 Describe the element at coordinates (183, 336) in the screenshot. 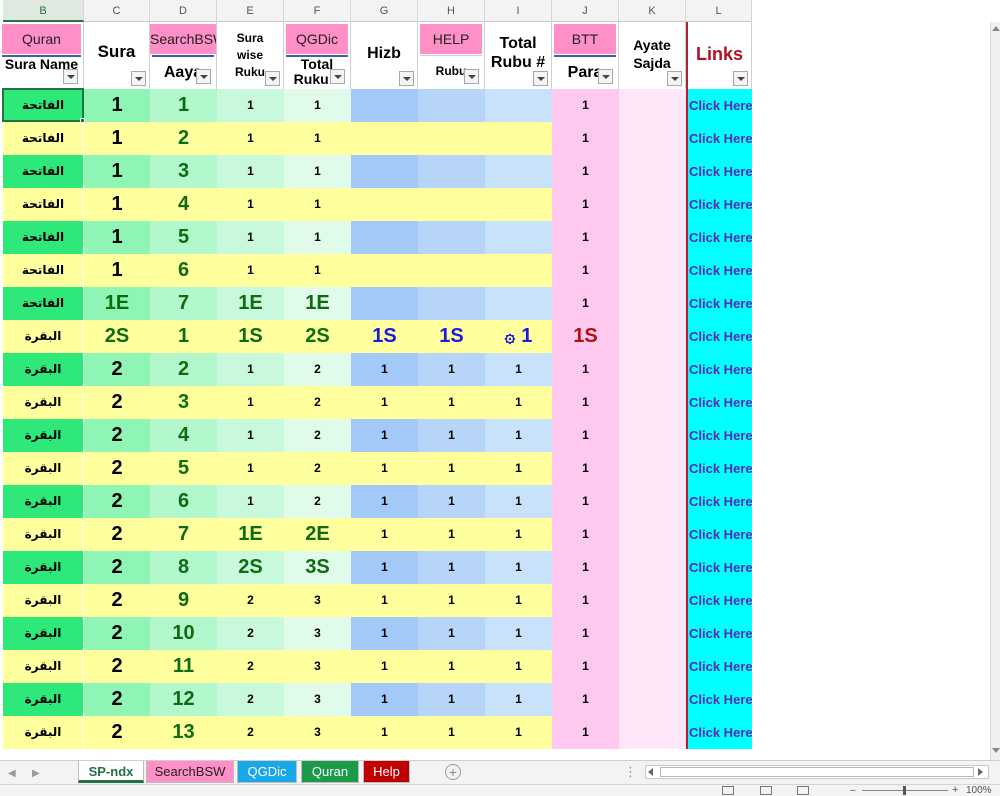

I see `aaya-cell: 1` at that location.